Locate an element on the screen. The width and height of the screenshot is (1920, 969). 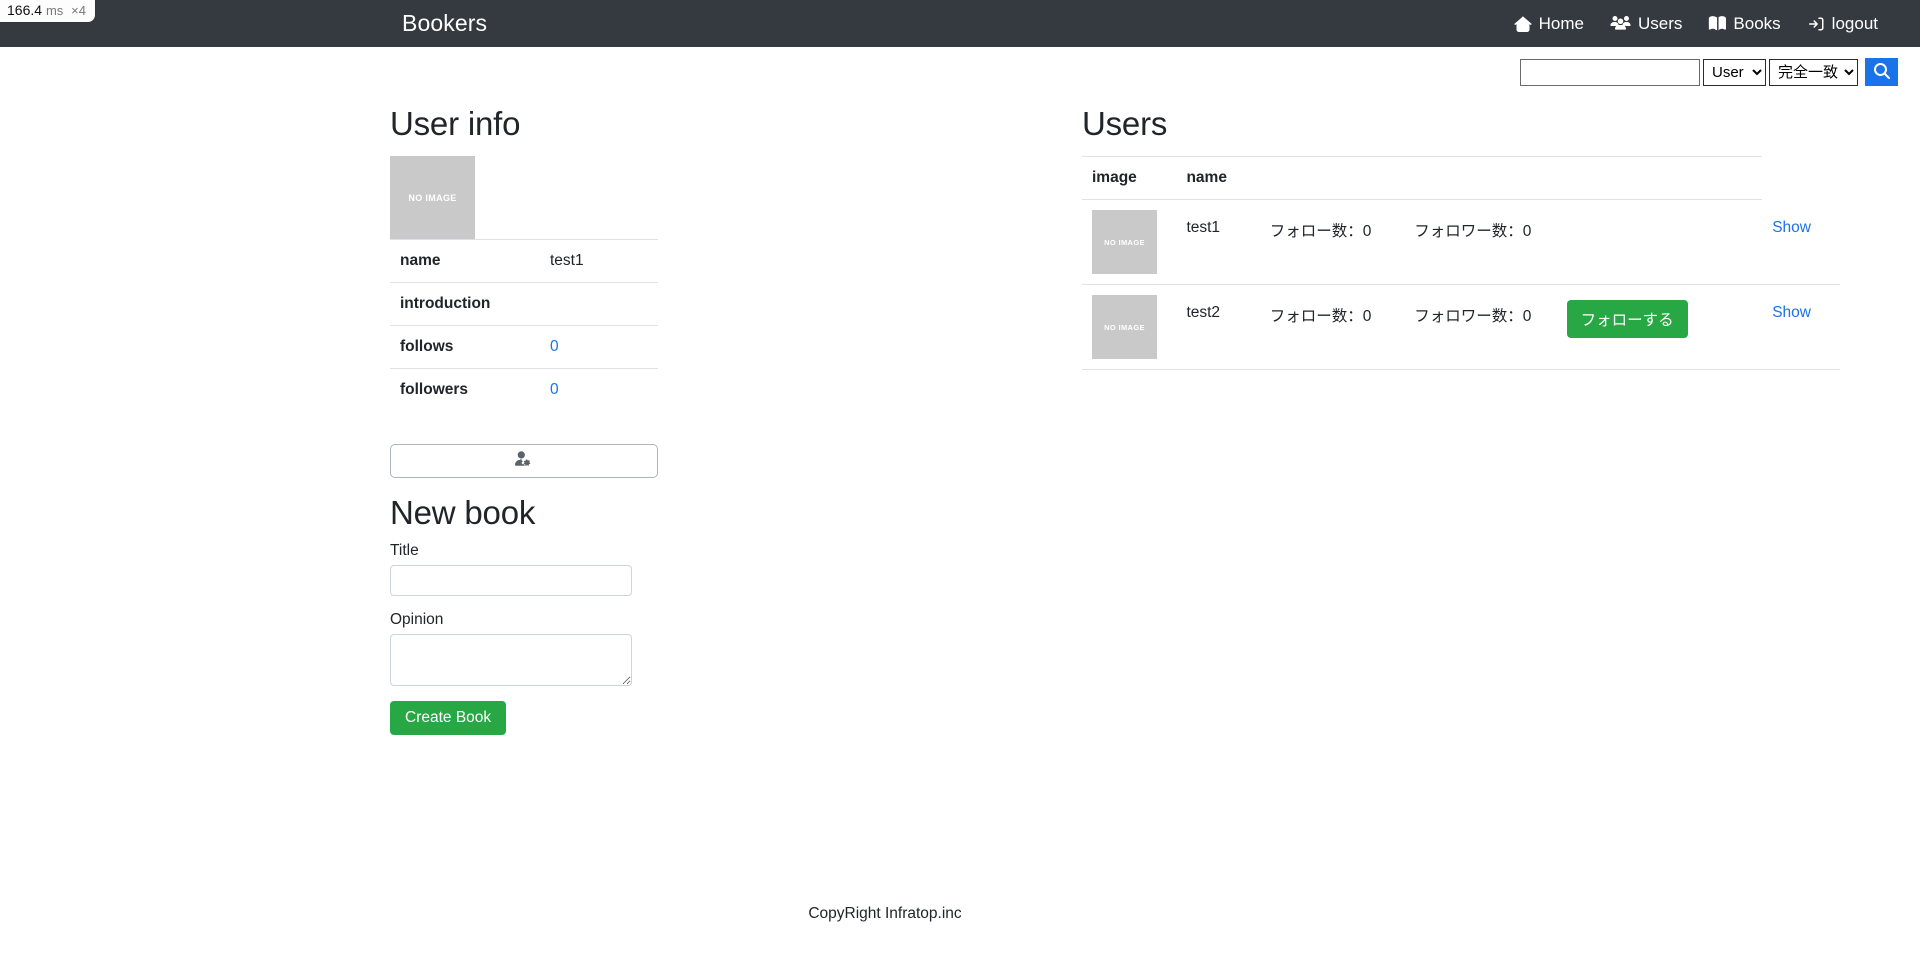
performance-badge: 166.4 ms ×4 is located at coordinates (47, 11).